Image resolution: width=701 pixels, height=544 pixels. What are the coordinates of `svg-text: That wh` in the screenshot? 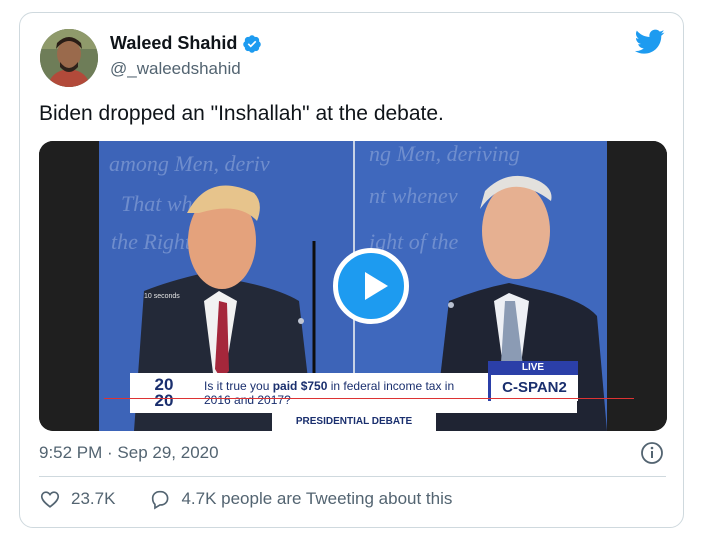 It's located at (157, 203).